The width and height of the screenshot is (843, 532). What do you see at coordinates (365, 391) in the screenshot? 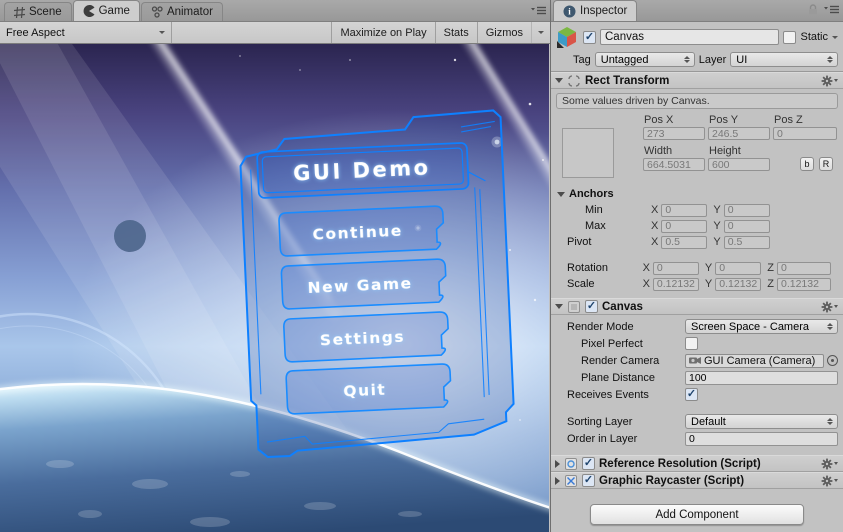
I see `menu-button-label: Quit` at bounding box center [365, 391].